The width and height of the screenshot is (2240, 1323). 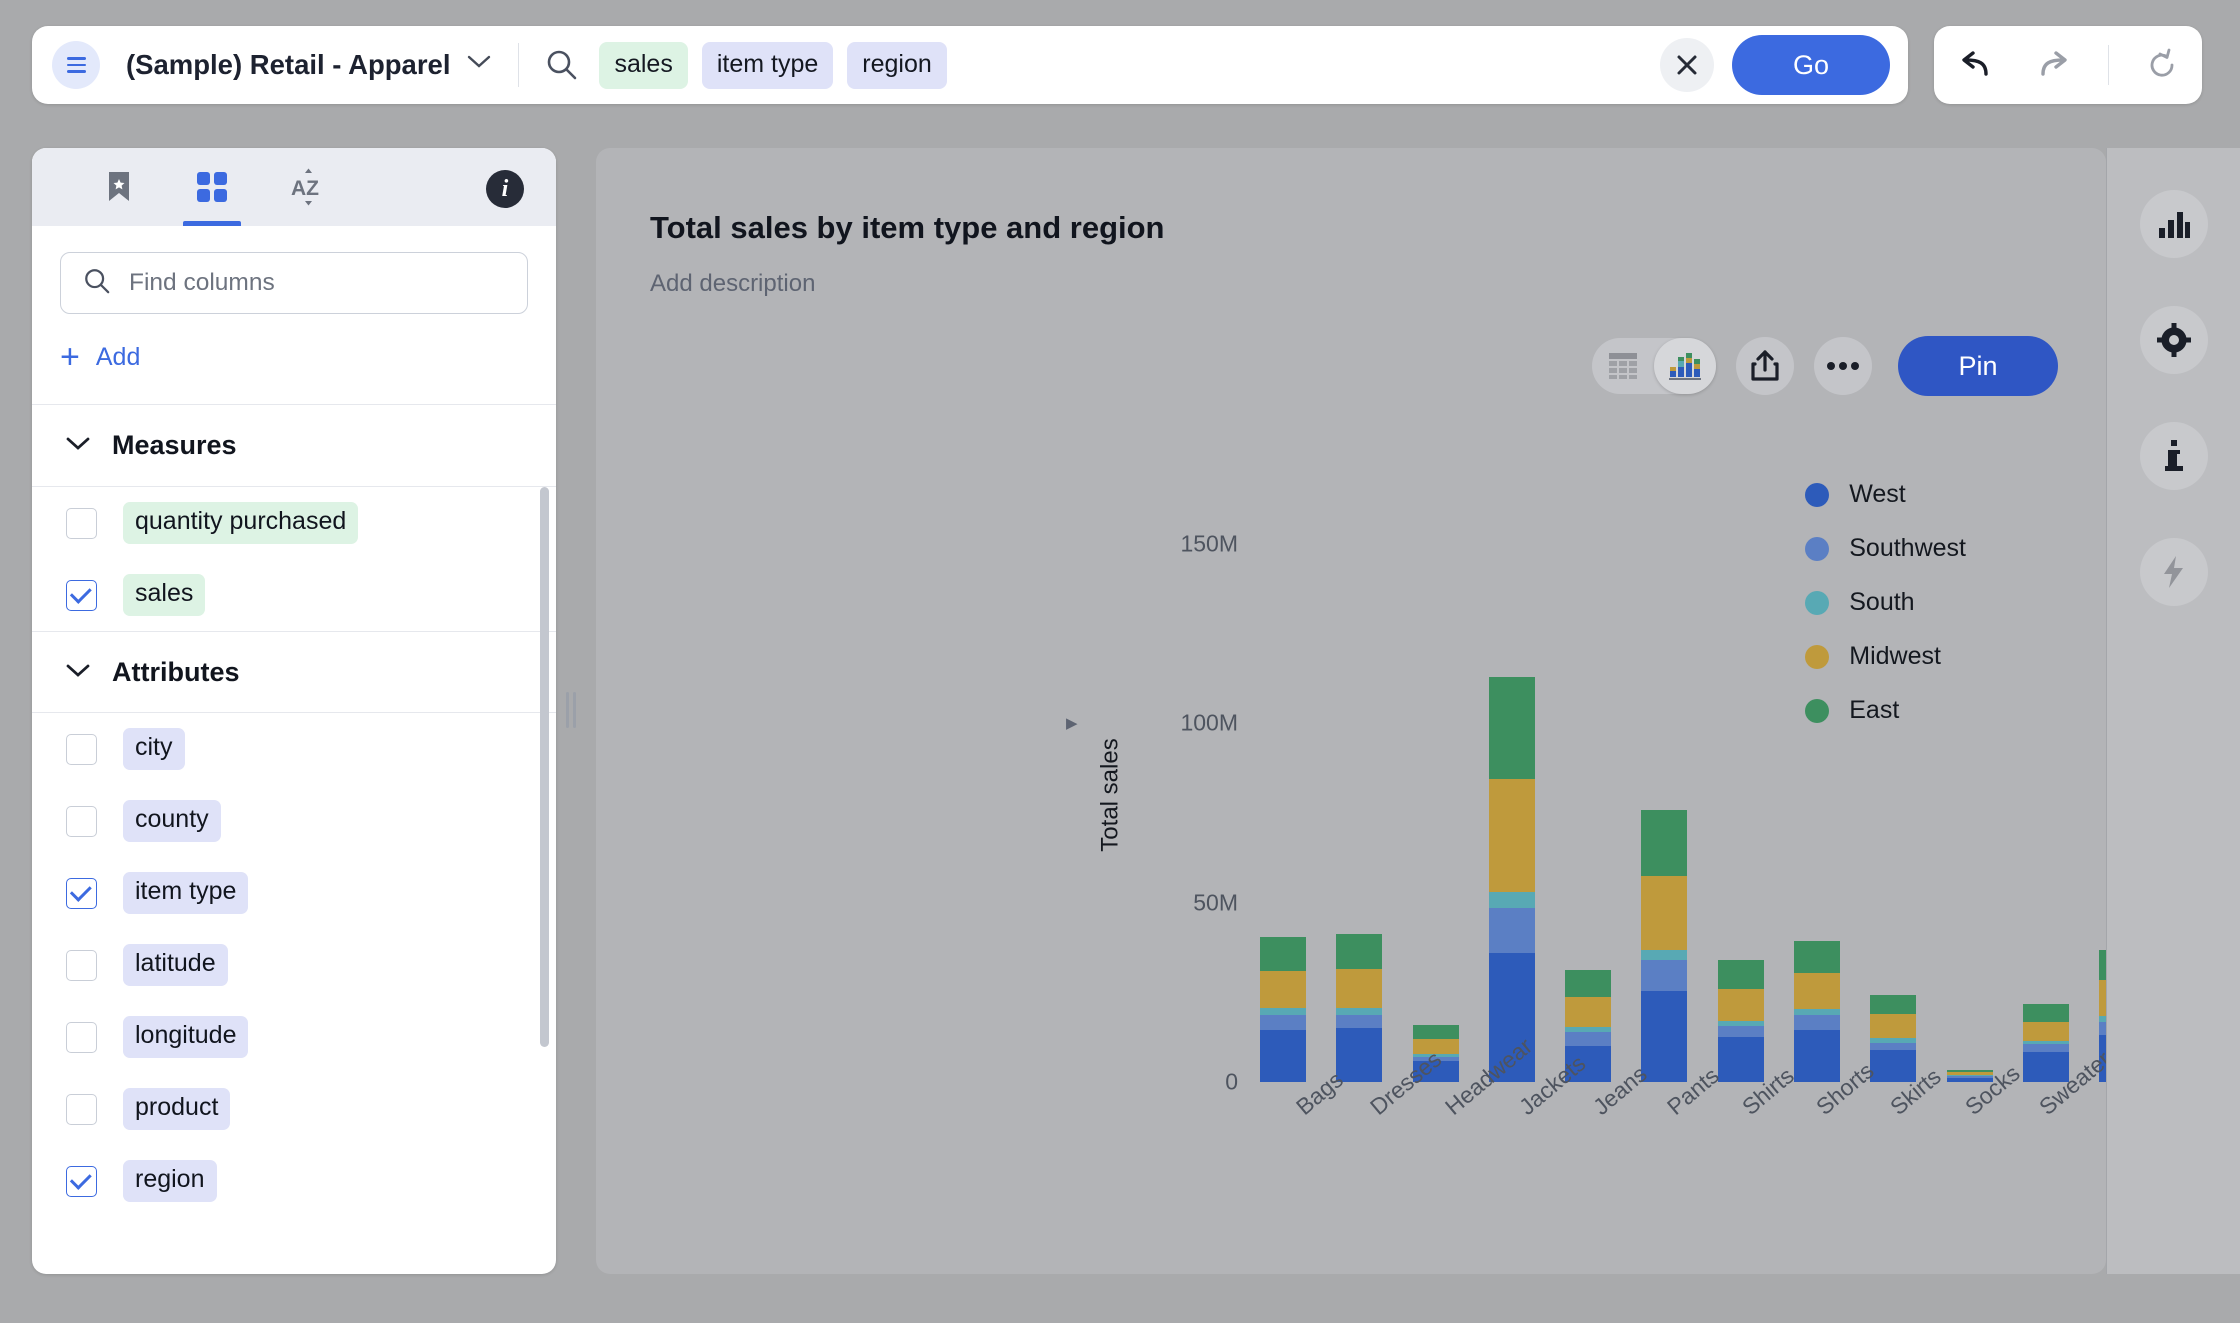 I want to click on sidebar-tab-sort: AZ, so click(x=310, y=187).